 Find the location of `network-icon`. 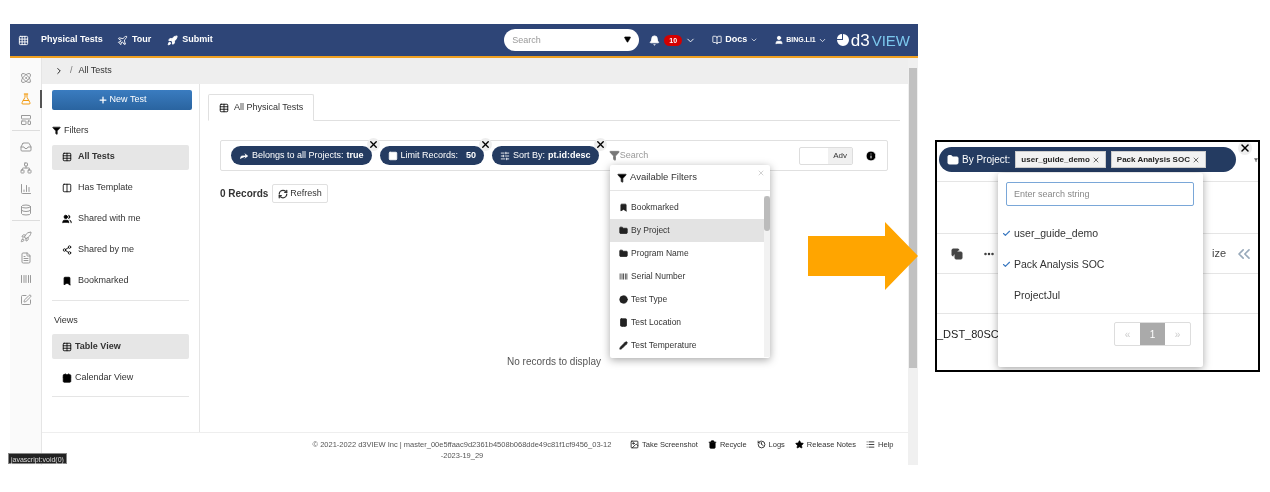

network-icon is located at coordinates (25, 168).